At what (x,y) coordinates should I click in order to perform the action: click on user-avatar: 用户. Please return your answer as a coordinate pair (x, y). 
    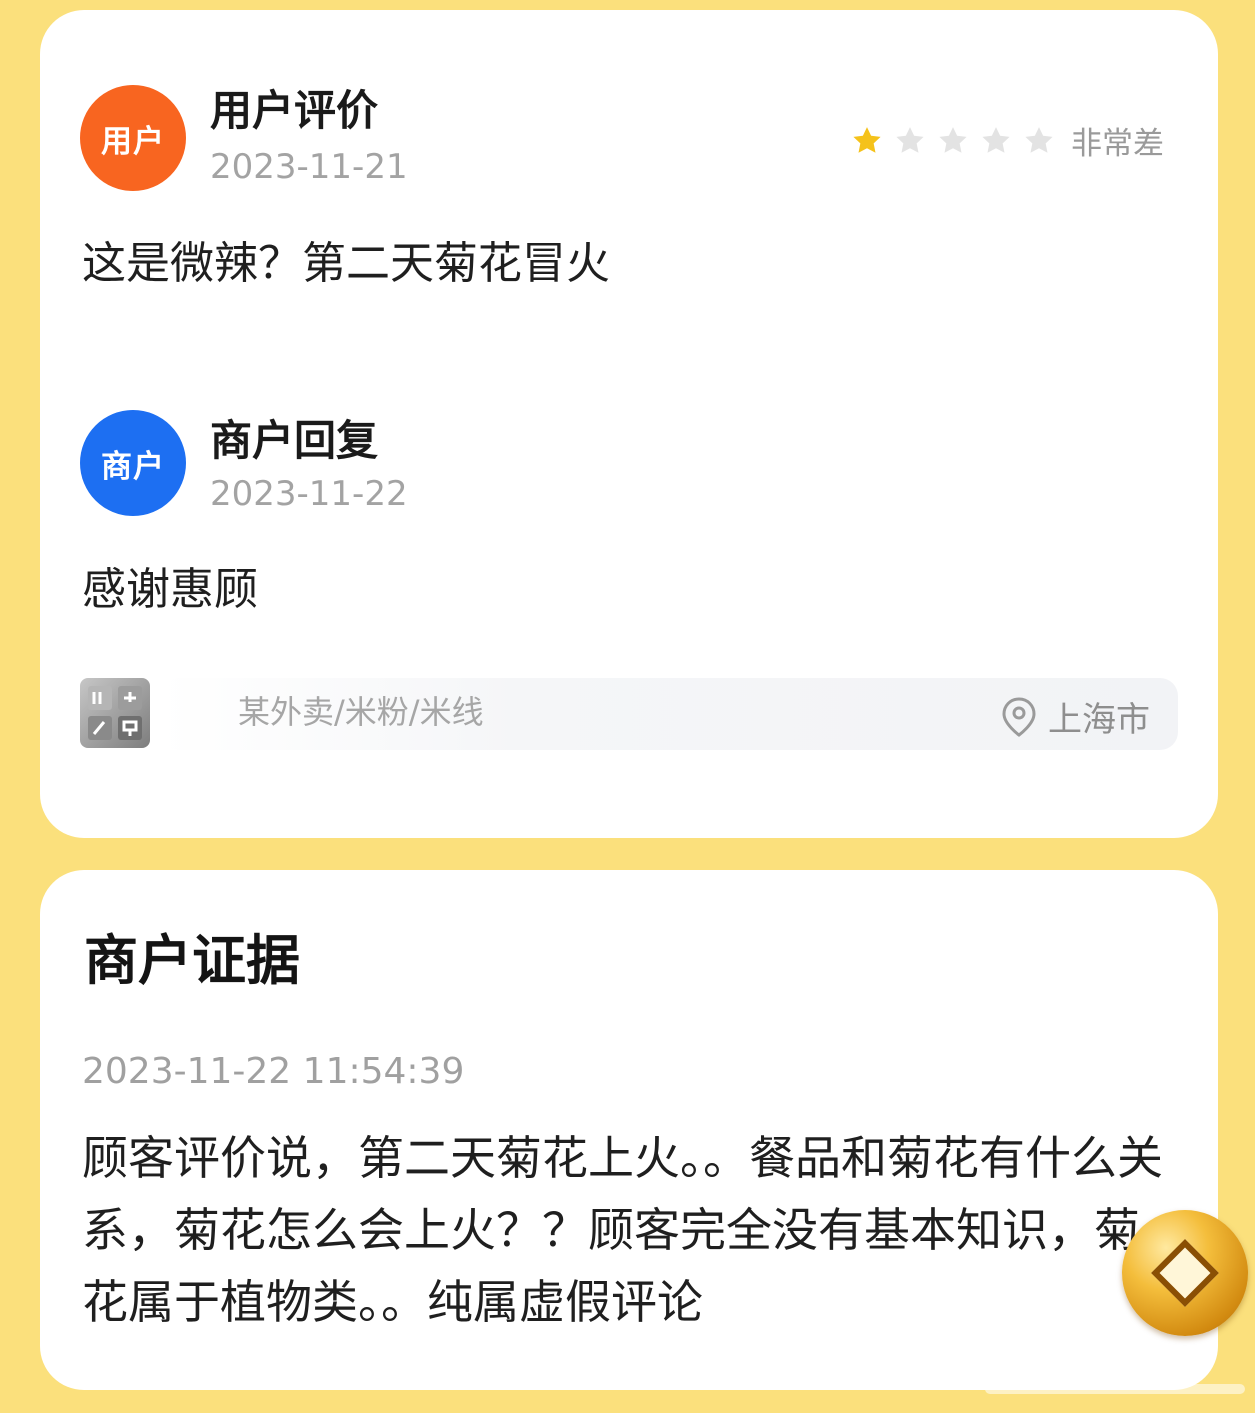
    Looking at the image, I should click on (133, 138).